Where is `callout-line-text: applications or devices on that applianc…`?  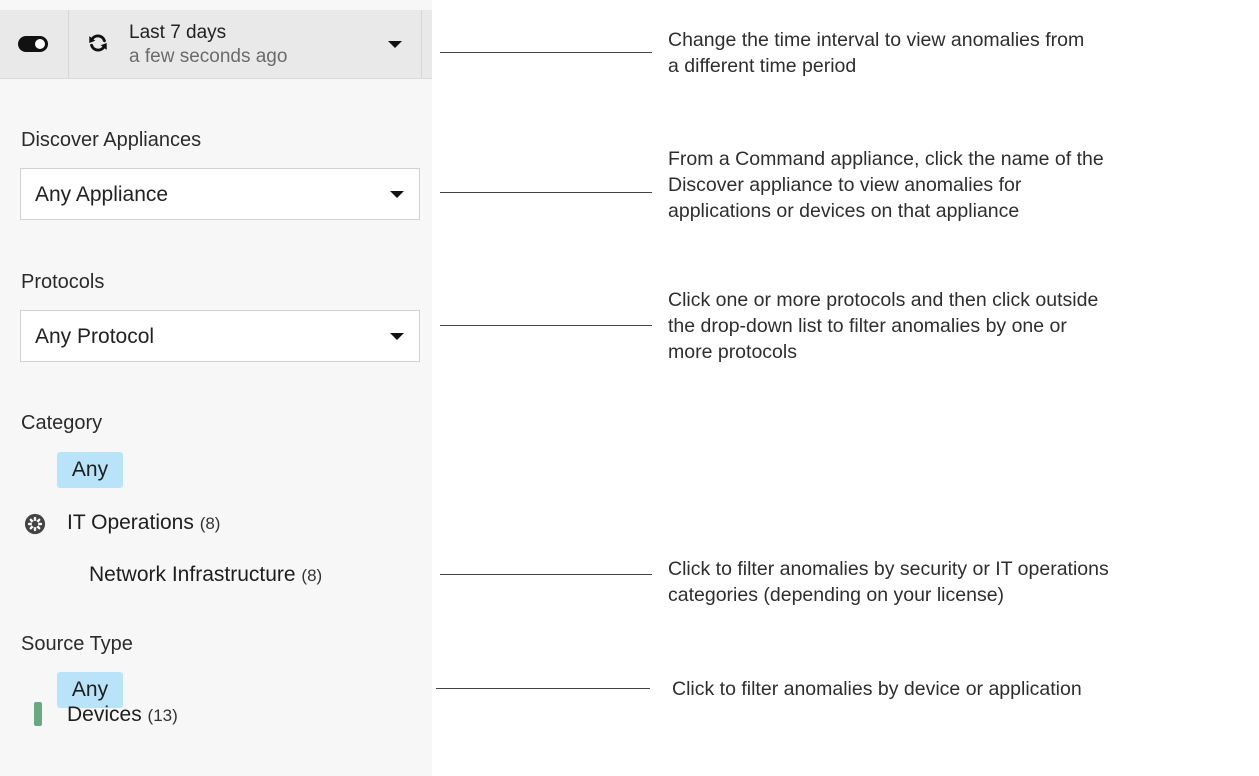 callout-line-text: applications or devices on that applianc… is located at coordinates (844, 211).